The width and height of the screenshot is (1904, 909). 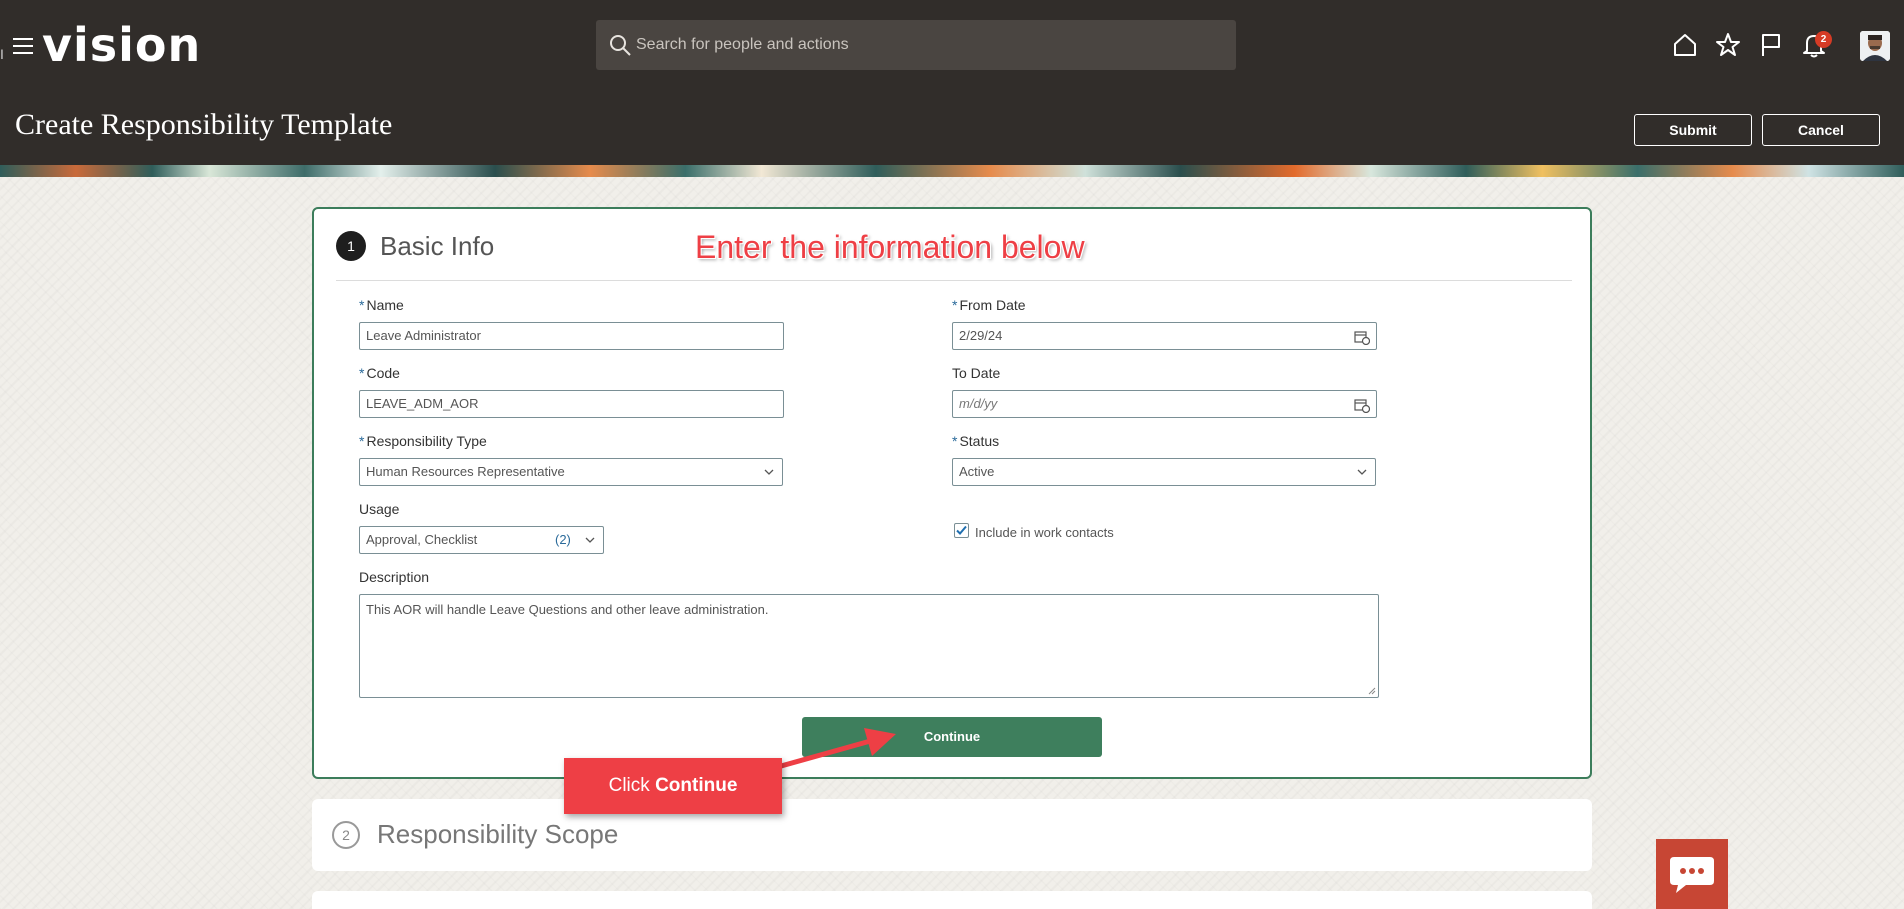 What do you see at coordinates (571, 472) in the screenshot?
I see `responsibility-type-select: Human Resources Representative` at bounding box center [571, 472].